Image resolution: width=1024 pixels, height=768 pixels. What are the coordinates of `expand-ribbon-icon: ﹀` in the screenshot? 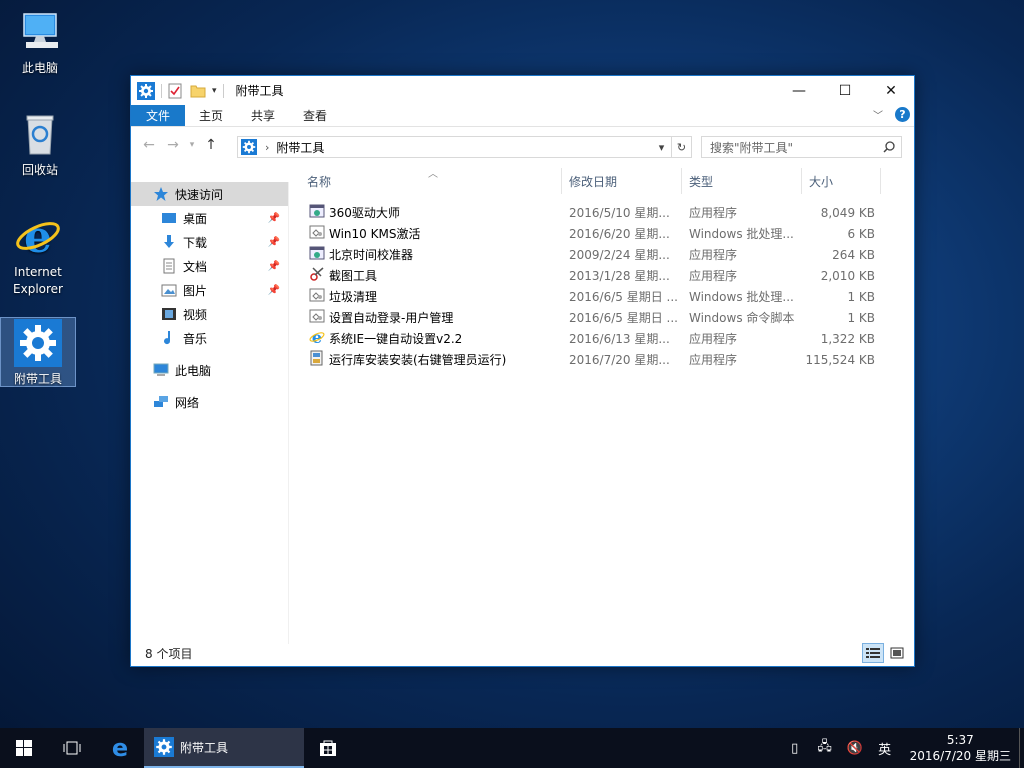 It's located at (878, 114).